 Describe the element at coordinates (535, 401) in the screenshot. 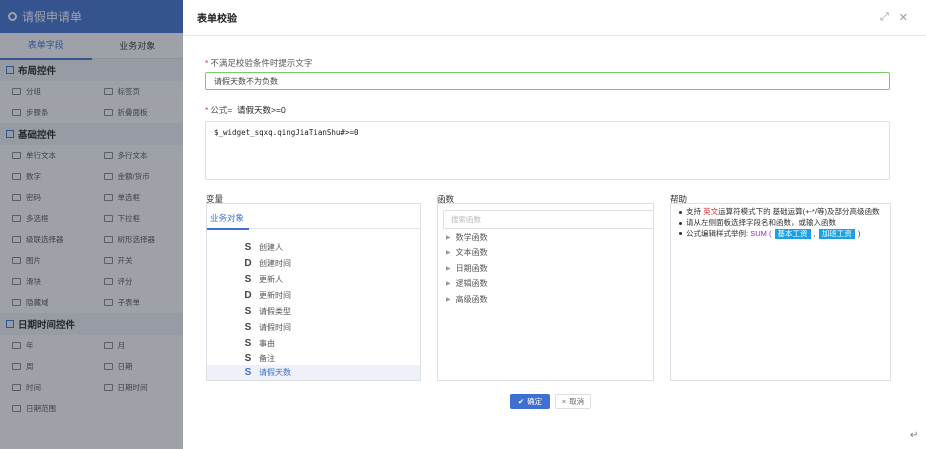

I see `confirm-label: 确定` at that location.